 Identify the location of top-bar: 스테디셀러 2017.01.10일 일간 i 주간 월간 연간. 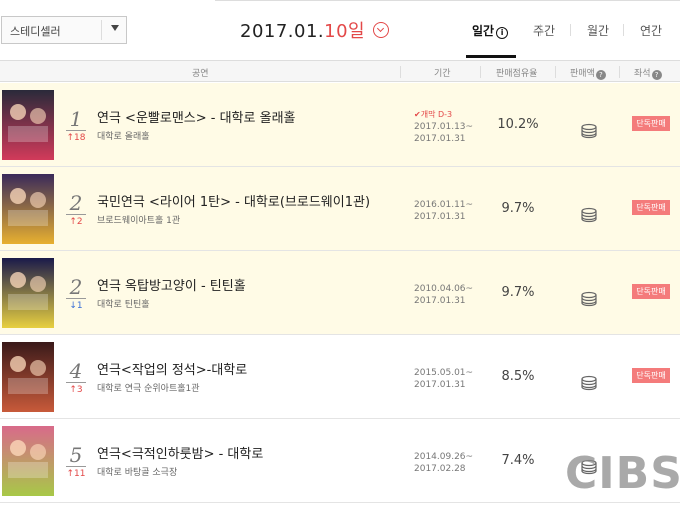
(340, 30).